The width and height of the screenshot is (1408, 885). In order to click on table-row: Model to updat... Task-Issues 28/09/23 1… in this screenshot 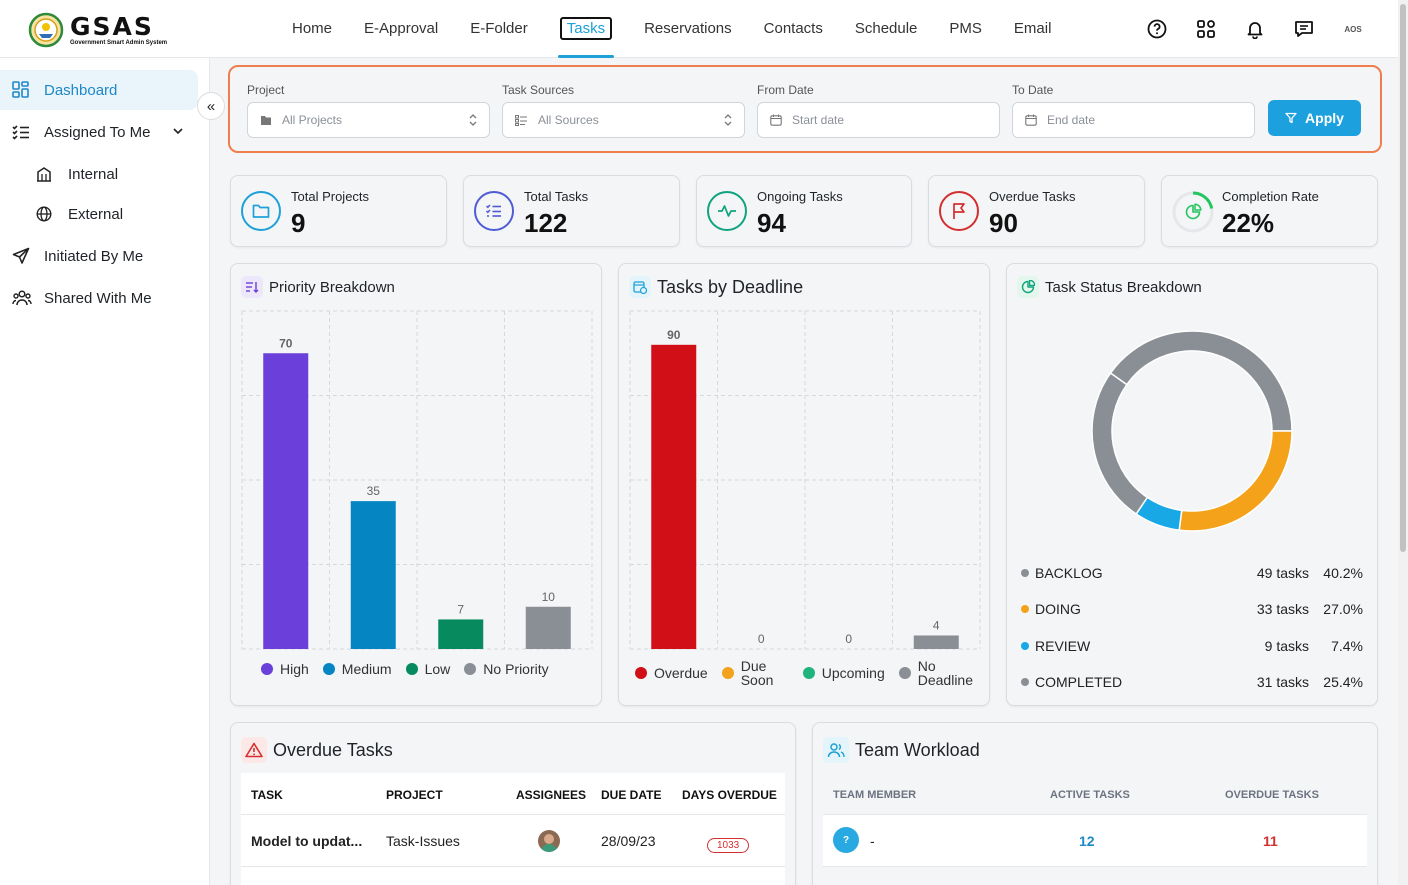, I will do `click(513, 841)`.